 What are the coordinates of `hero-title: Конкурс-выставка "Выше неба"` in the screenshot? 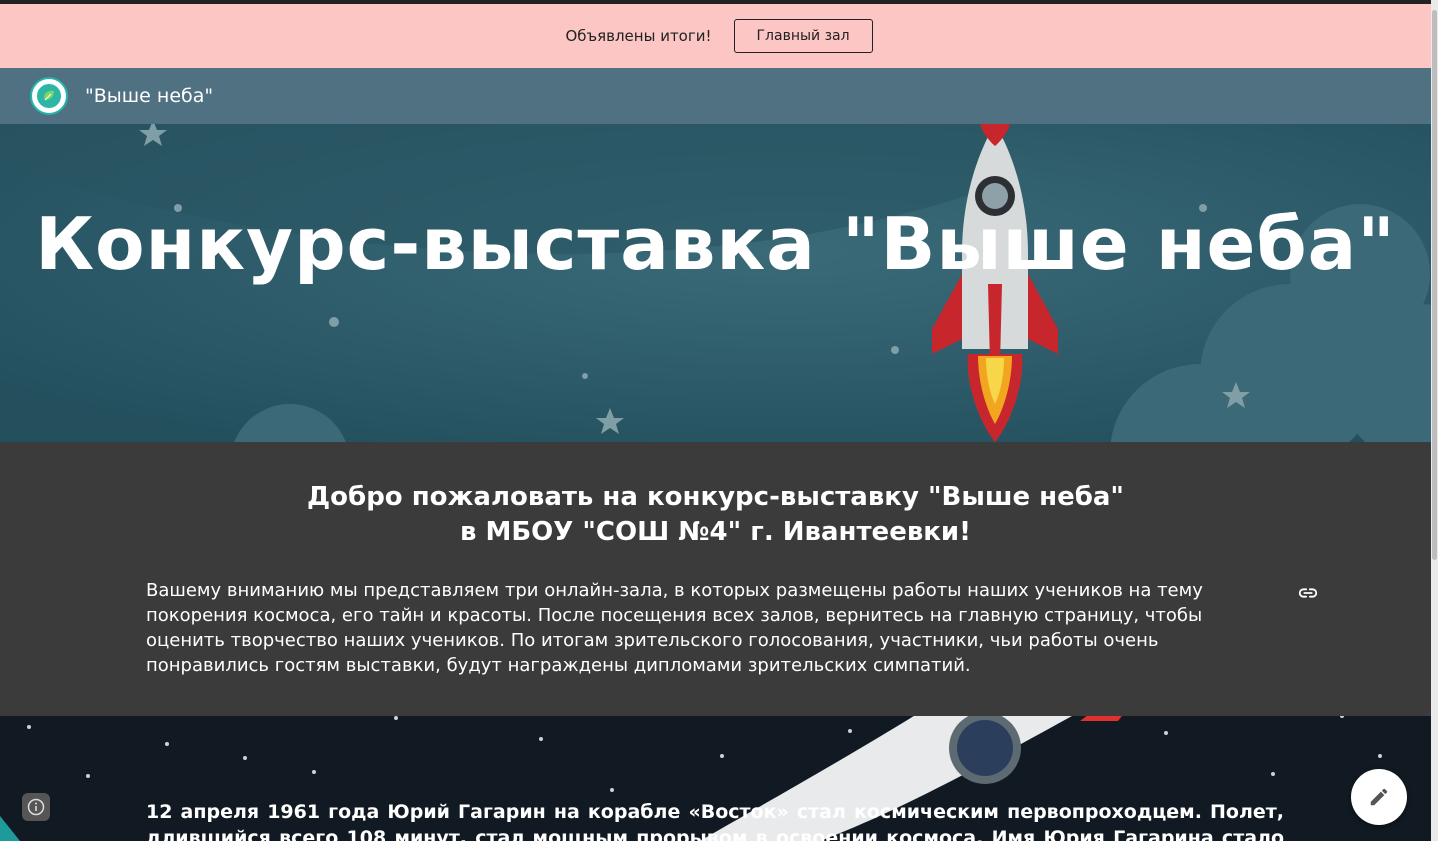 It's located at (715, 244).